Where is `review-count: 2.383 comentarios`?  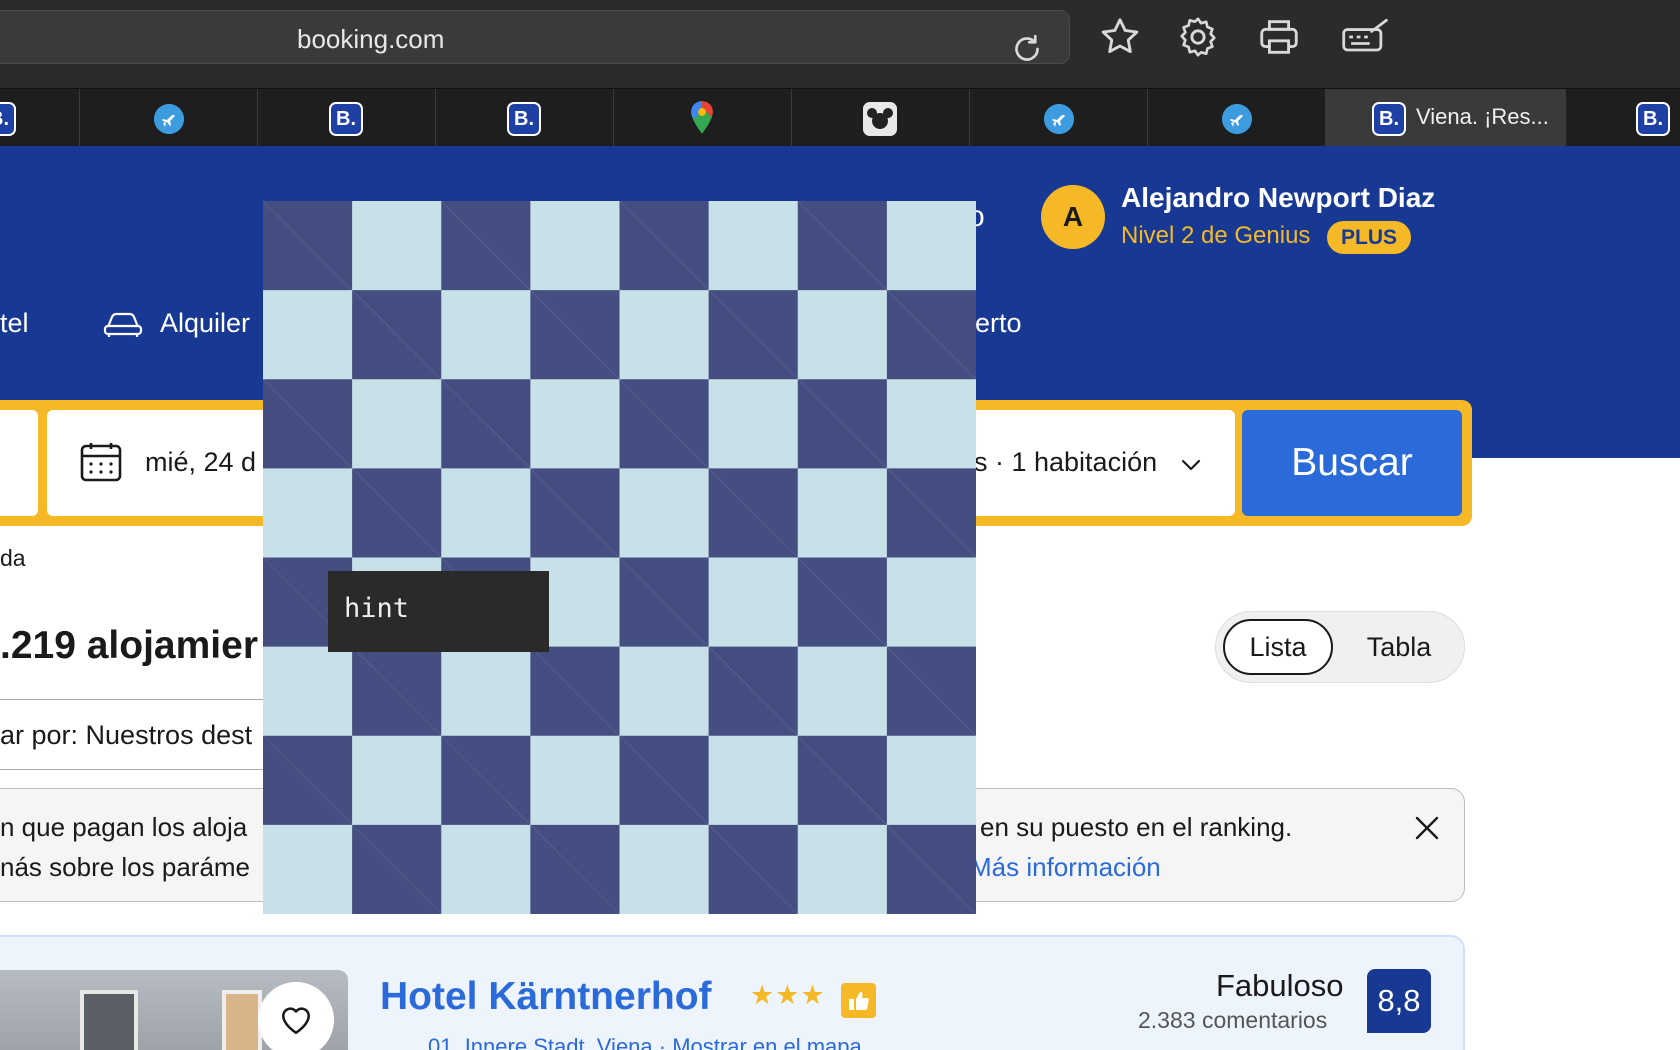 review-count: 2.383 comentarios is located at coordinates (1233, 1020).